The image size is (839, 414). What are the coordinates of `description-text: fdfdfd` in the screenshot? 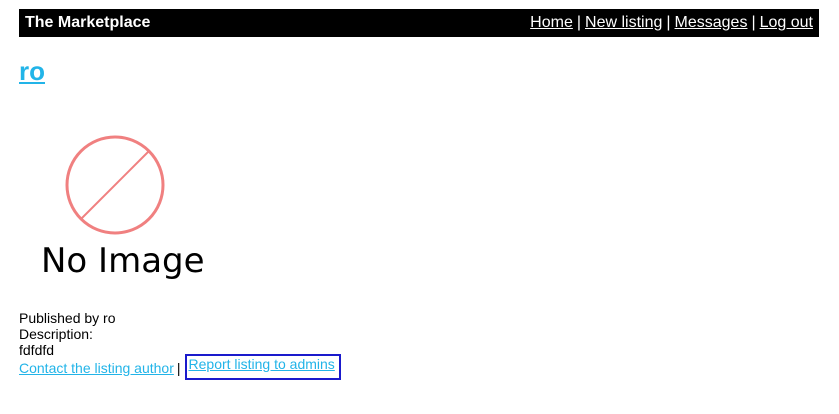 It's located at (37, 350).